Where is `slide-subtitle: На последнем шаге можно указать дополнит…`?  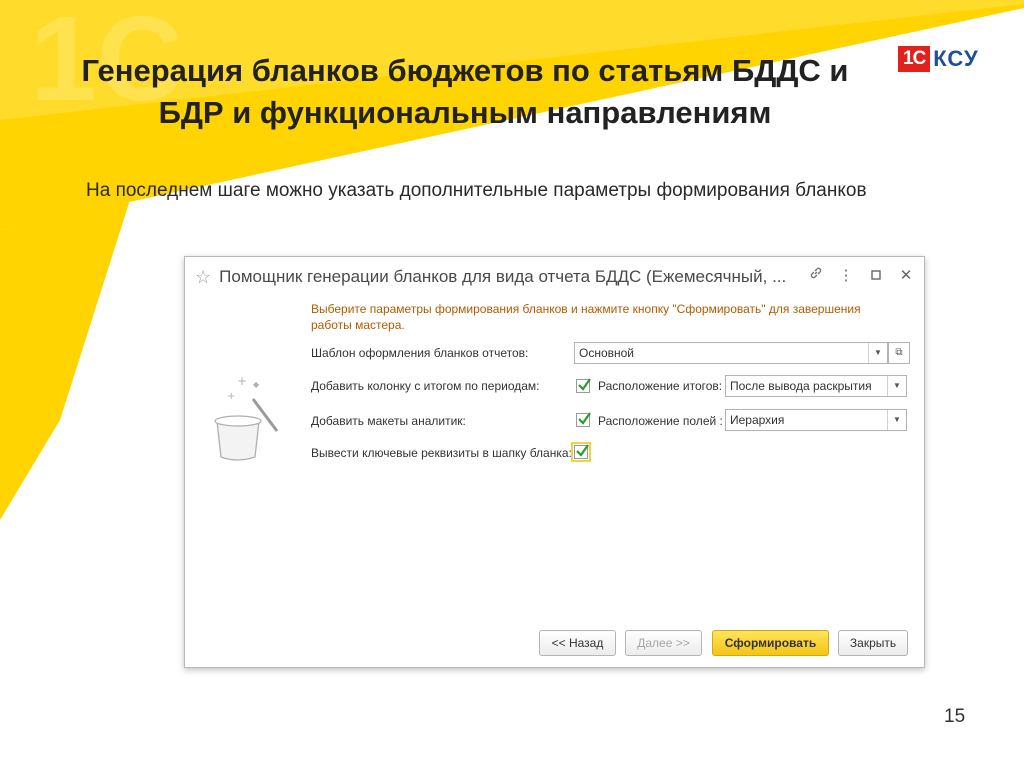
slide-subtitle: На последнем шаге можно указать дополнит… is located at coordinates (476, 190).